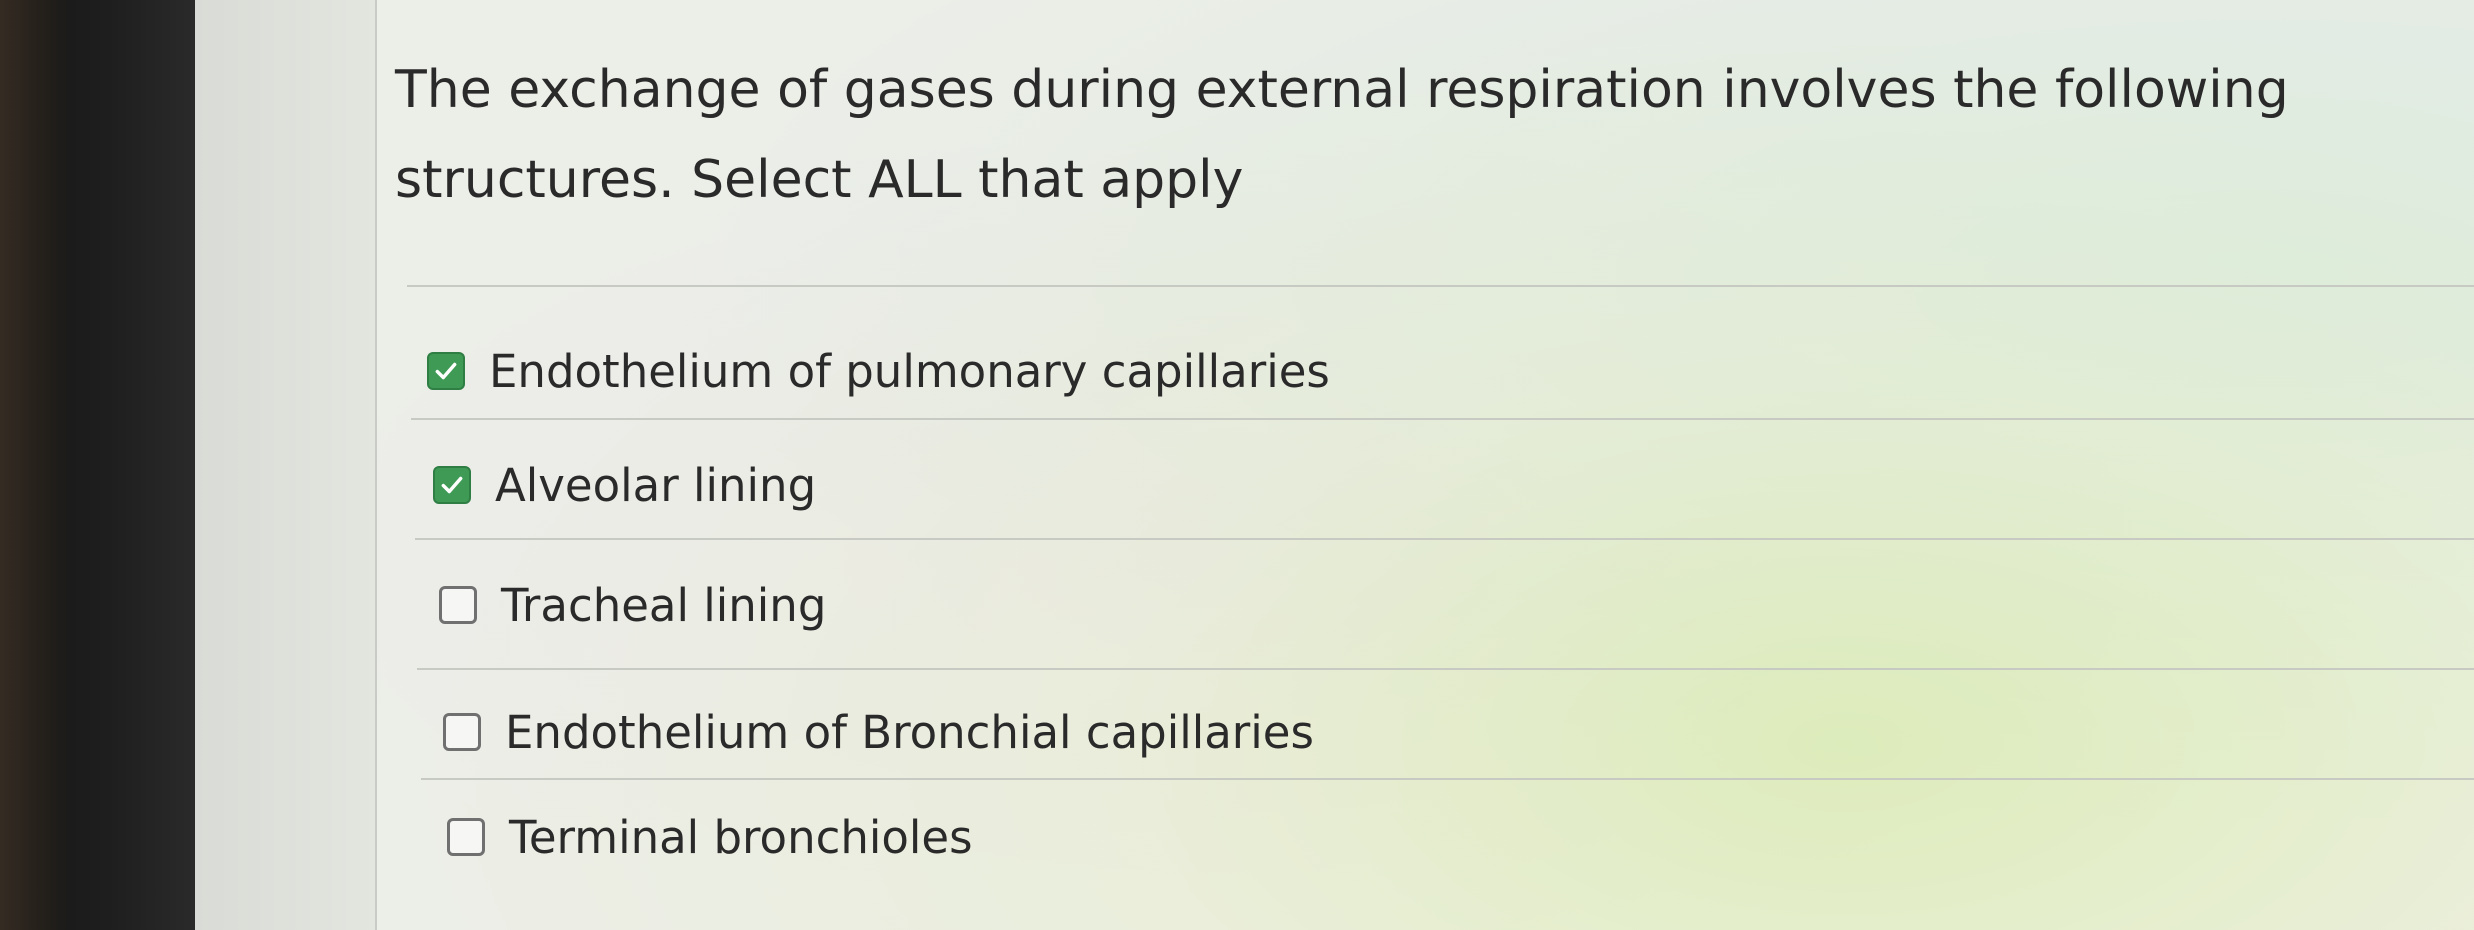  What do you see at coordinates (35, 465) in the screenshot?
I see `bezel-edge` at bounding box center [35, 465].